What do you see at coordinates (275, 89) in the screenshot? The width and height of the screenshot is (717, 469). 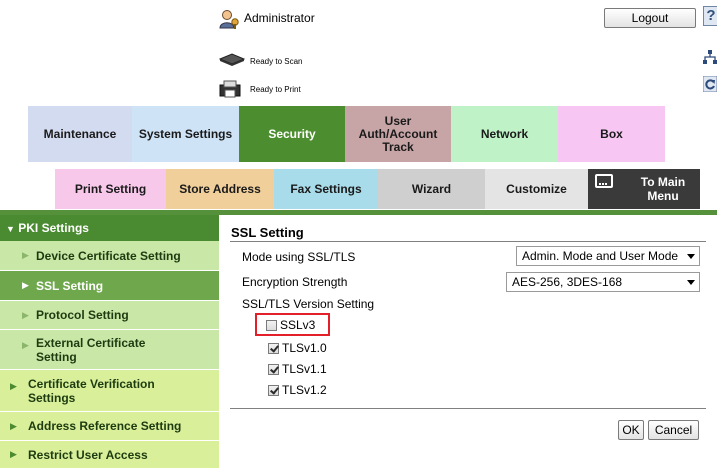 I see `printer-status: Ready to Print` at bounding box center [275, 89].